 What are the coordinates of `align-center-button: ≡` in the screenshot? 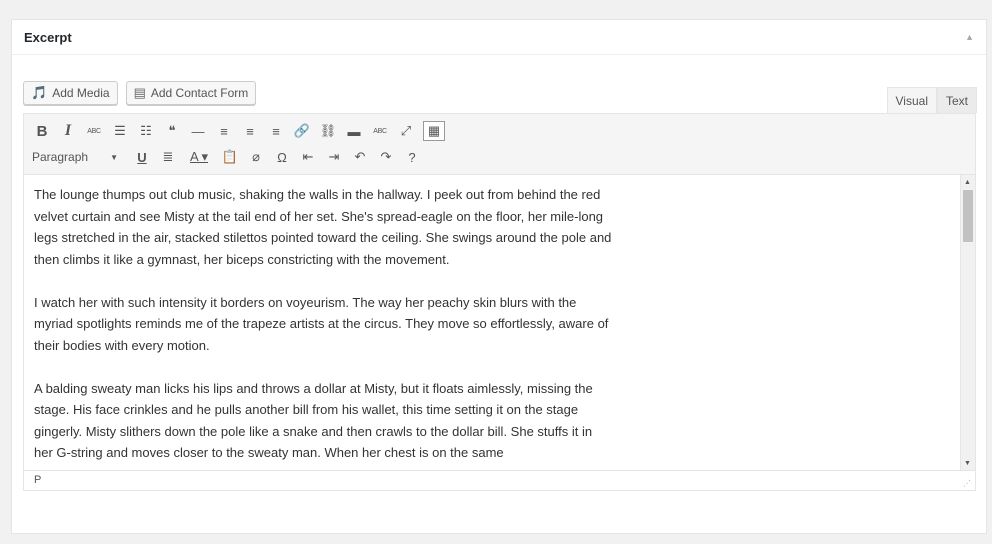 It's located at (250, 131).